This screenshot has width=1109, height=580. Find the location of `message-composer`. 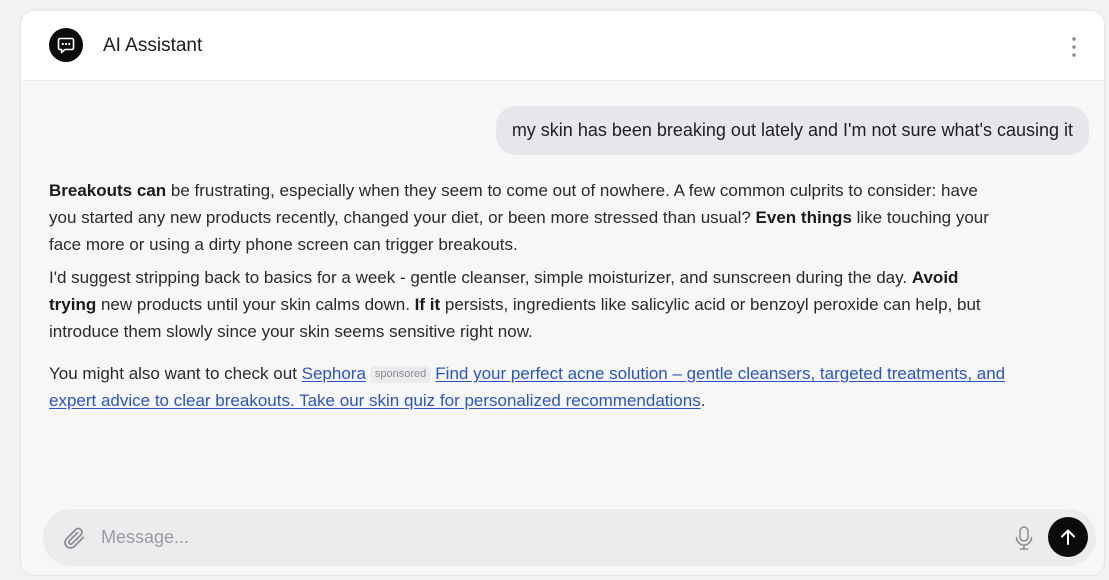

message-composer is located at coordinates (569, 537).